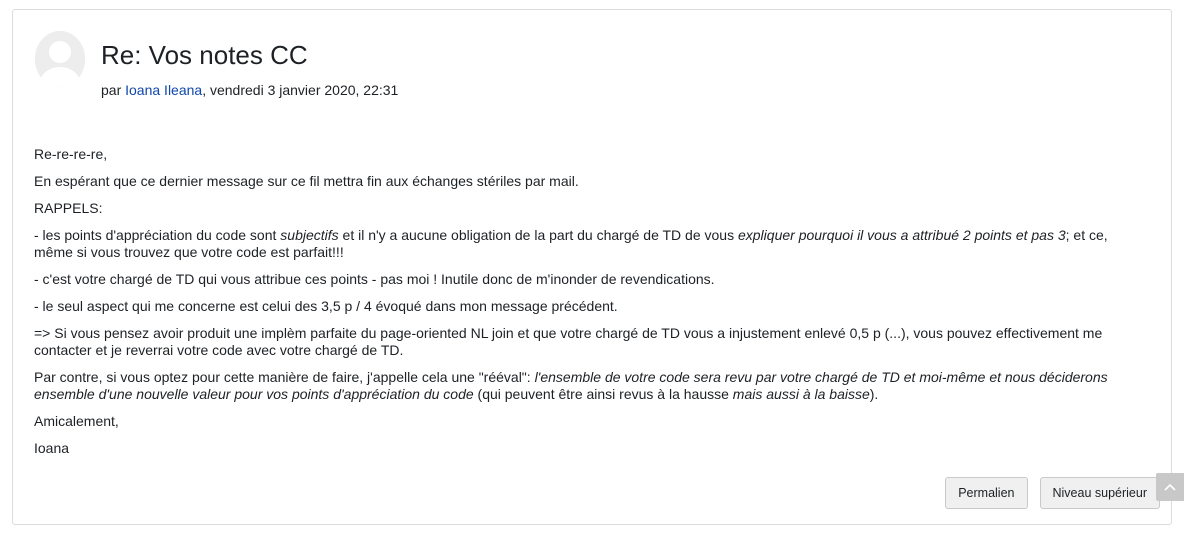 Image resolution: width=1184 pixels, height=543 pixels. What do you see at coordinates (874, 394) in the screenshot?
I see `text-run: ).` at bounding box center [874, 394].